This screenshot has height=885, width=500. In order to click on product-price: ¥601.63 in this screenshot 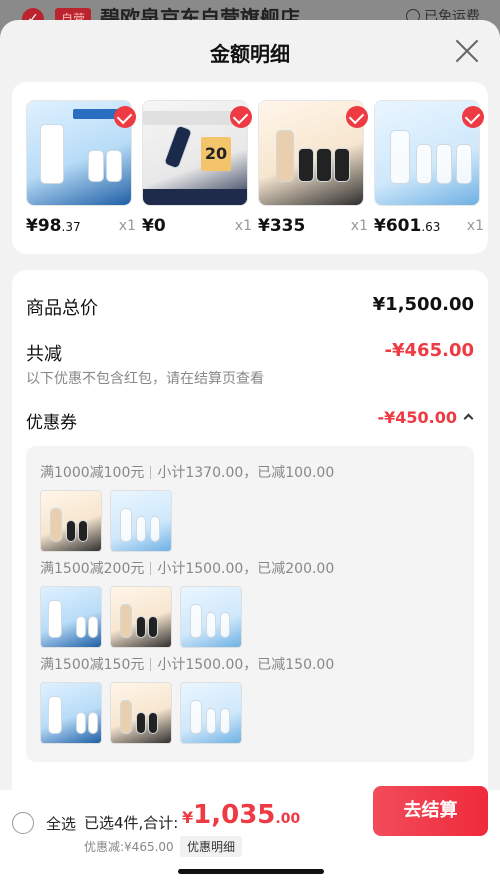, I will do `click(407, 226)`.